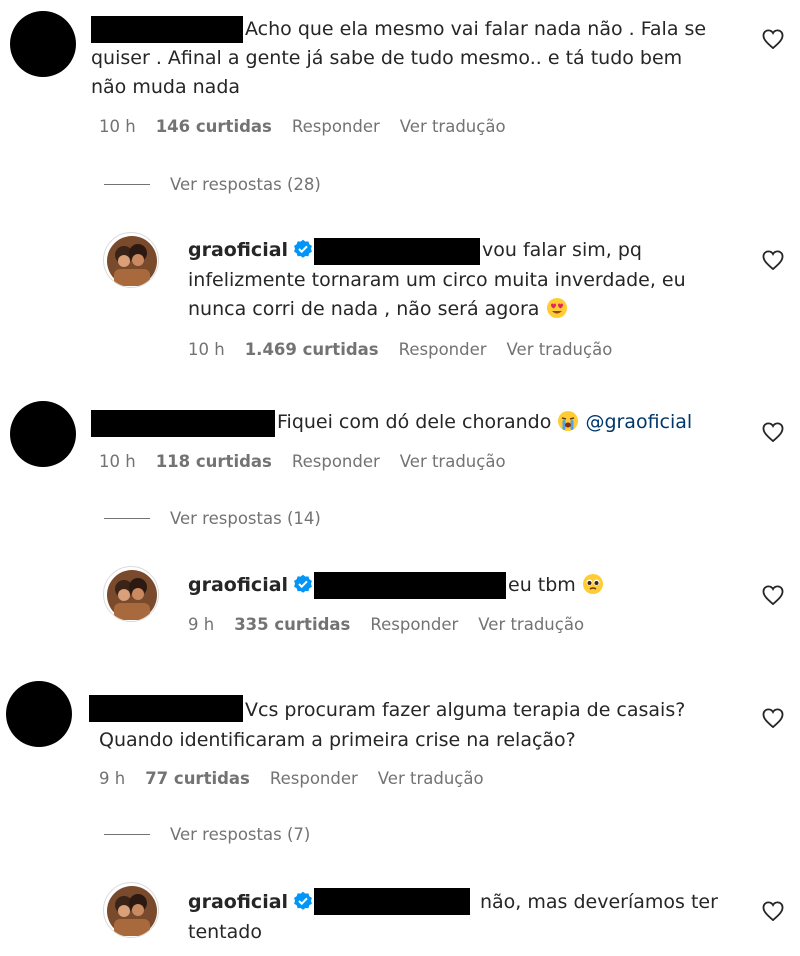 Image resolution: width=800 pixels, height=956 pixels. I want to click on view-replies-button: Ver respostas (14), so click(212, 518).